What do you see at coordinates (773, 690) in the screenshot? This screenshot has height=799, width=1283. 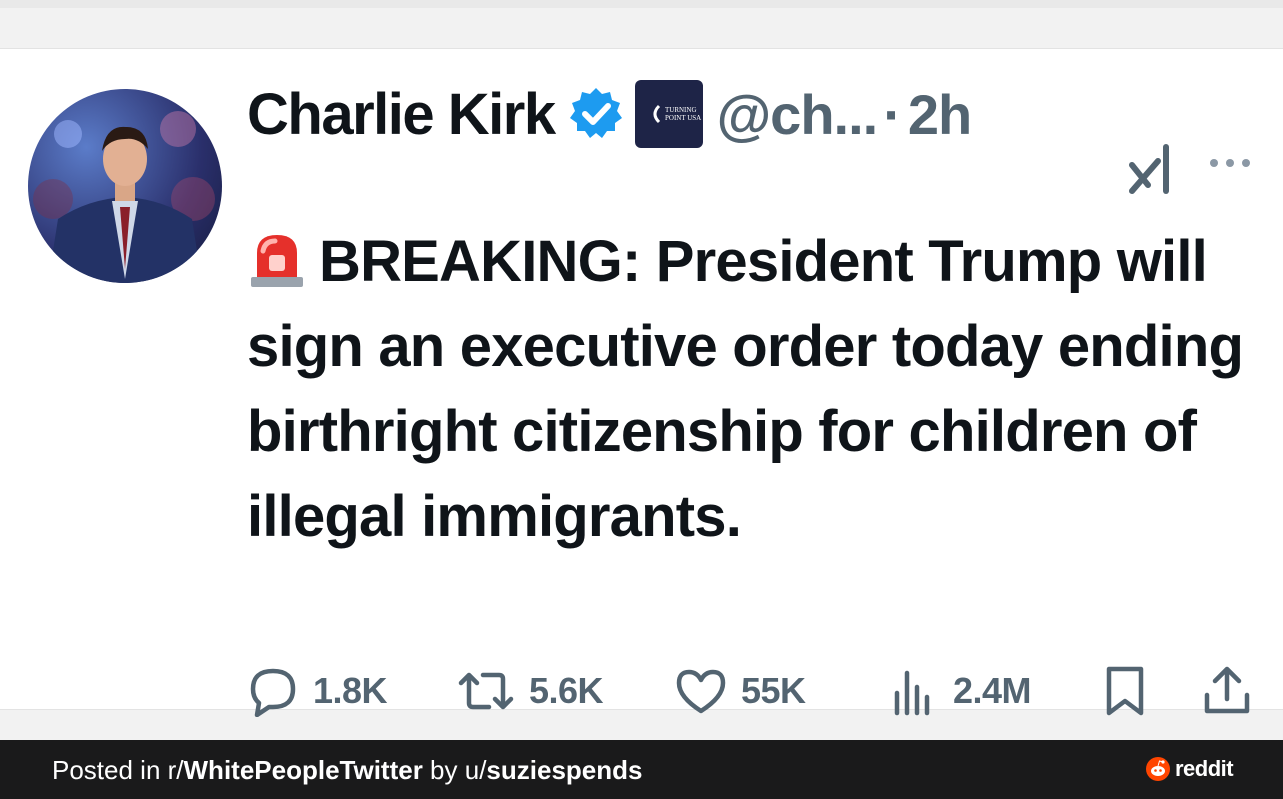 I see `like-count: 55K` at bounding box center [773, 690].